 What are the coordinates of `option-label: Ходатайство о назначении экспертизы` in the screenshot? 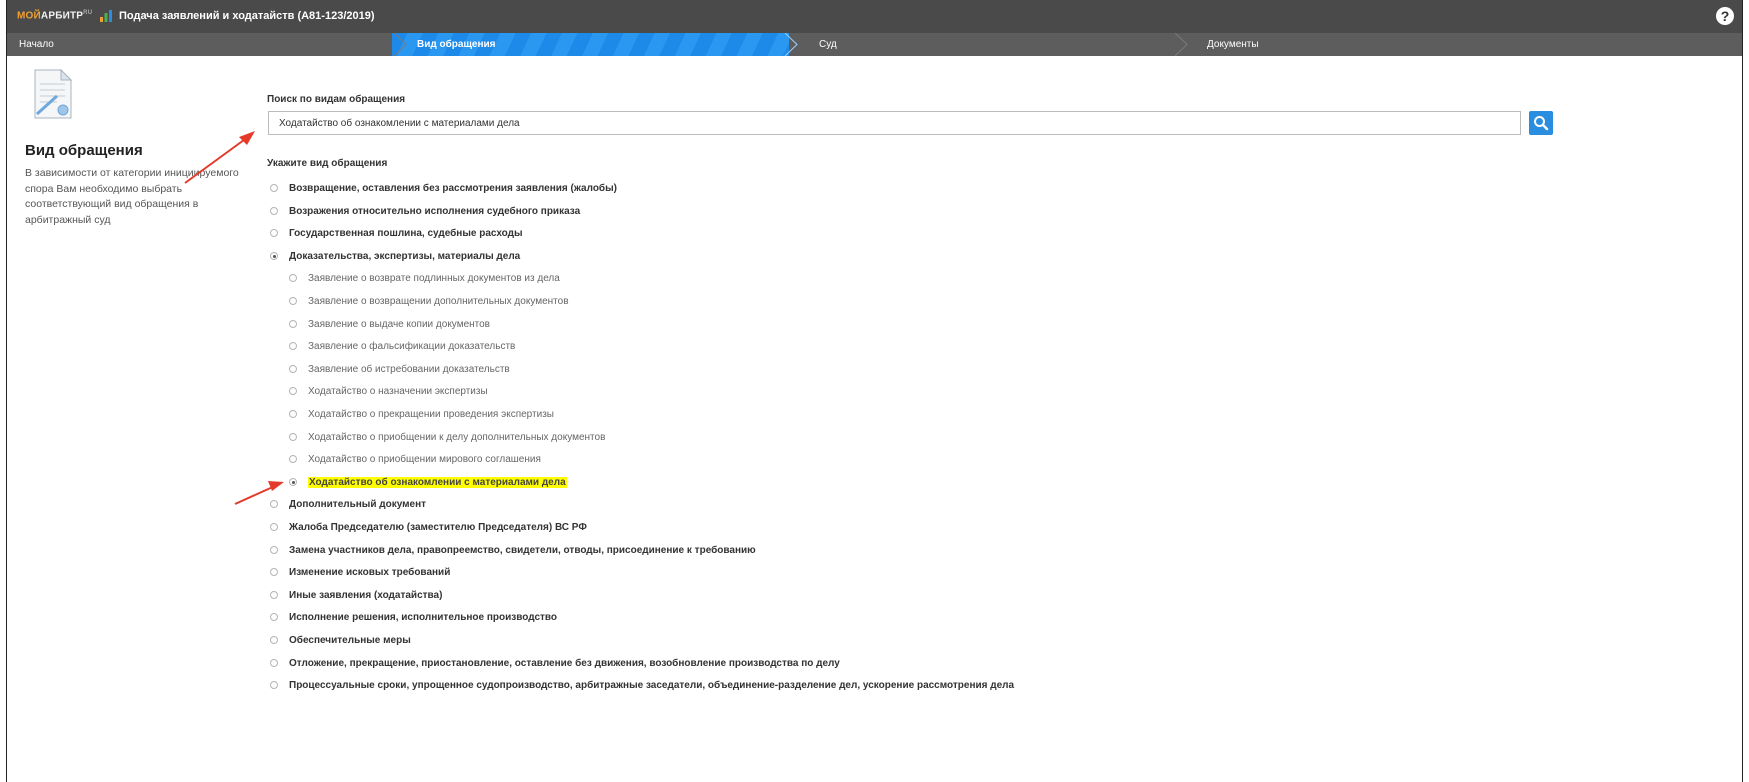 It's located at (398, 391).